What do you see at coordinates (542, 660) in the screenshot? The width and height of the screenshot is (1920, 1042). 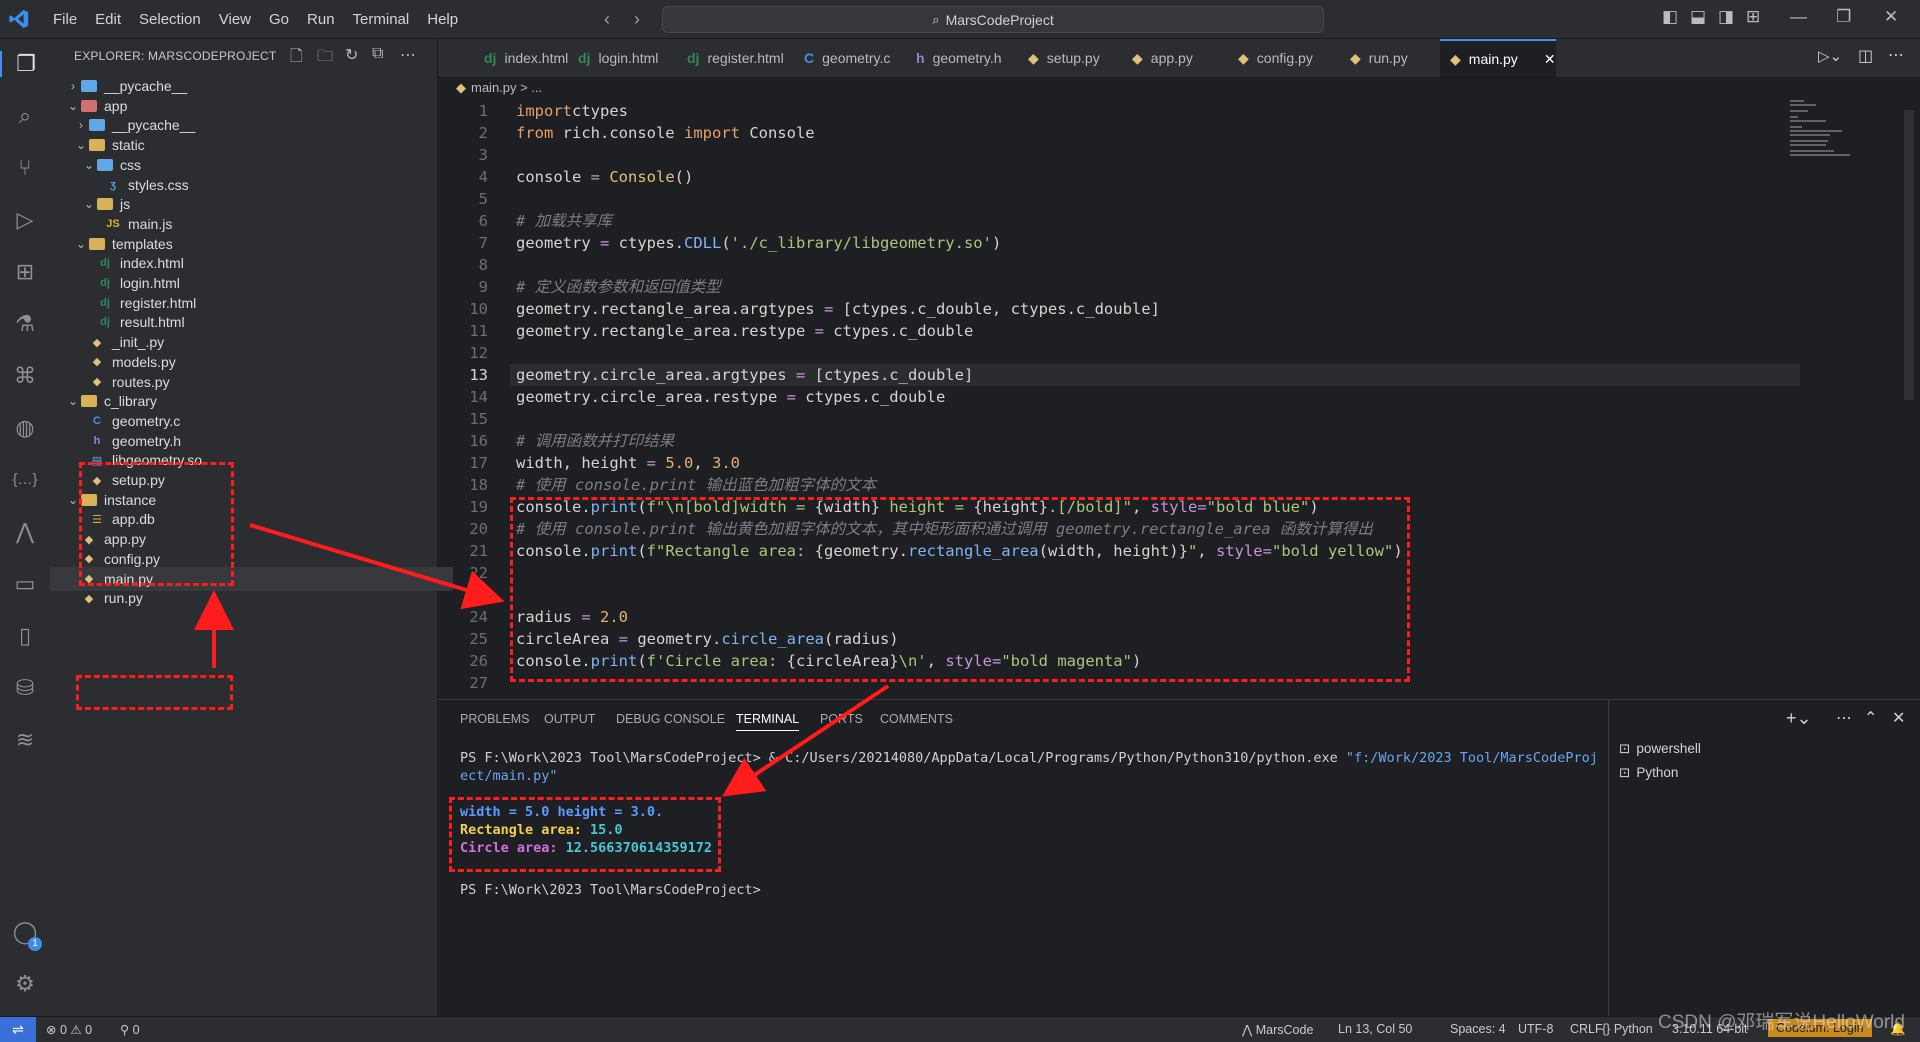 I see `annotation-arrows` at bounding box center [542, 660].